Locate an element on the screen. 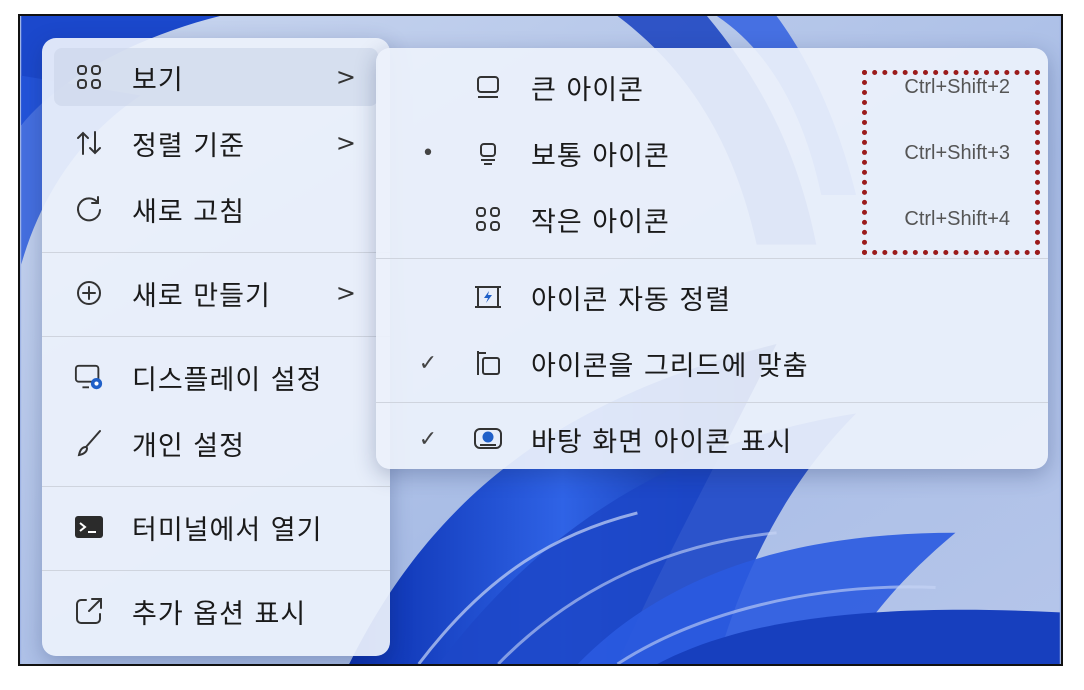 The height and width of the screenshot is (690, 1084). submenu-item-show-desktop-icons: ✓ 바탕 화면 아이콘 표시 is located at coordinates (712, 439).